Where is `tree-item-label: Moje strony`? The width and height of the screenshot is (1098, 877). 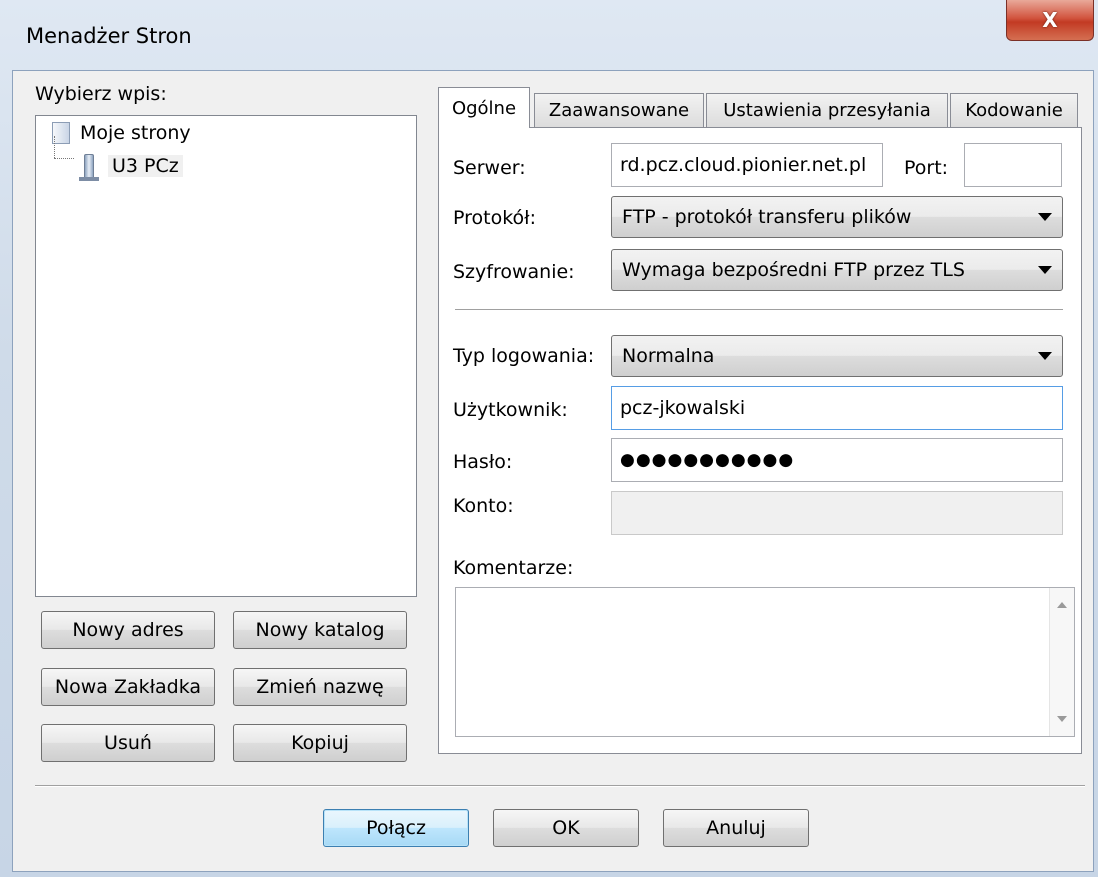
tree-item-label: Moje strony is located at coordinates (135, 133).